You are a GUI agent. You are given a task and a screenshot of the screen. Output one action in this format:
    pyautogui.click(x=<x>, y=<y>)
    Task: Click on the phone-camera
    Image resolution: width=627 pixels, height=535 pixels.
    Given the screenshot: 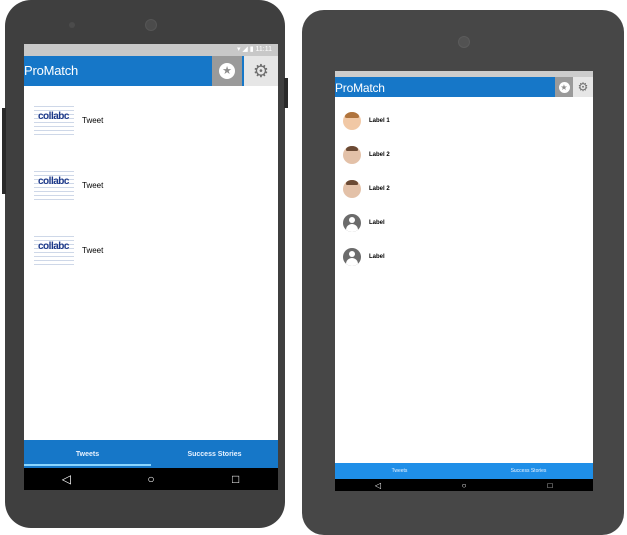 What is the action you would take?
    pyautogui.click(x=151, y=25)
    